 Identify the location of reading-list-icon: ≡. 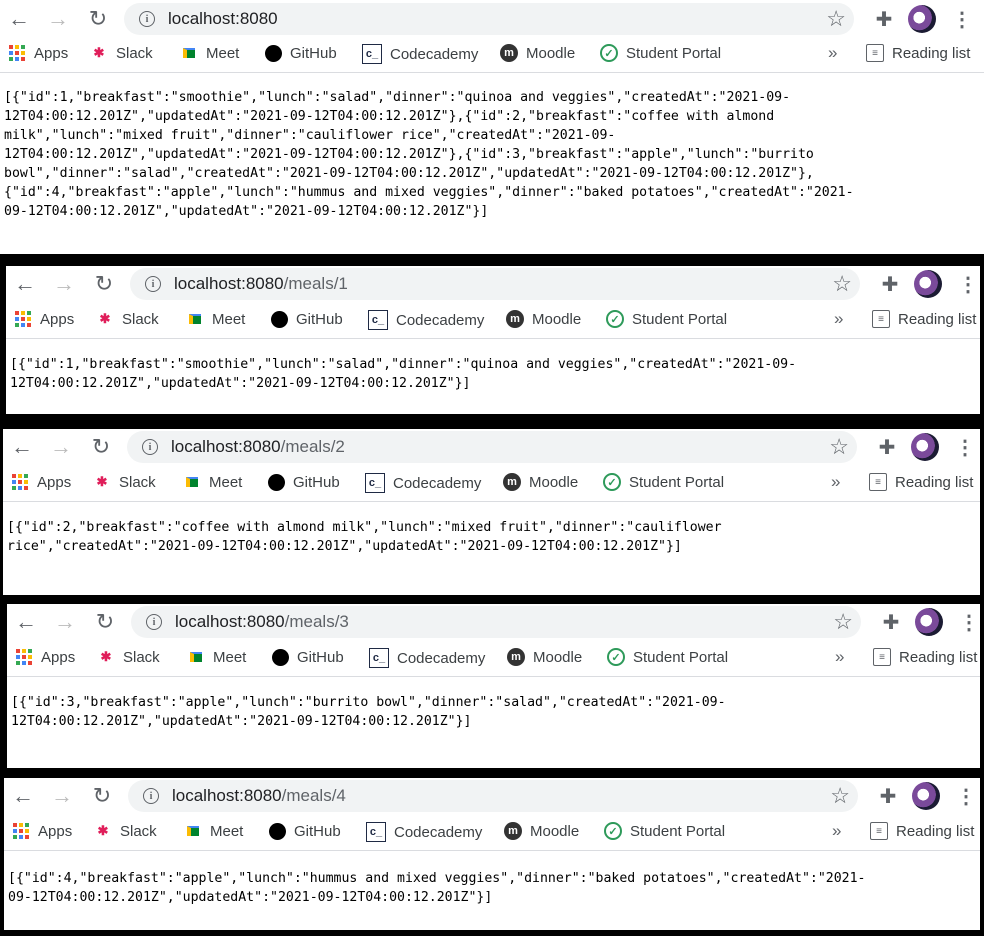
(875, 53).